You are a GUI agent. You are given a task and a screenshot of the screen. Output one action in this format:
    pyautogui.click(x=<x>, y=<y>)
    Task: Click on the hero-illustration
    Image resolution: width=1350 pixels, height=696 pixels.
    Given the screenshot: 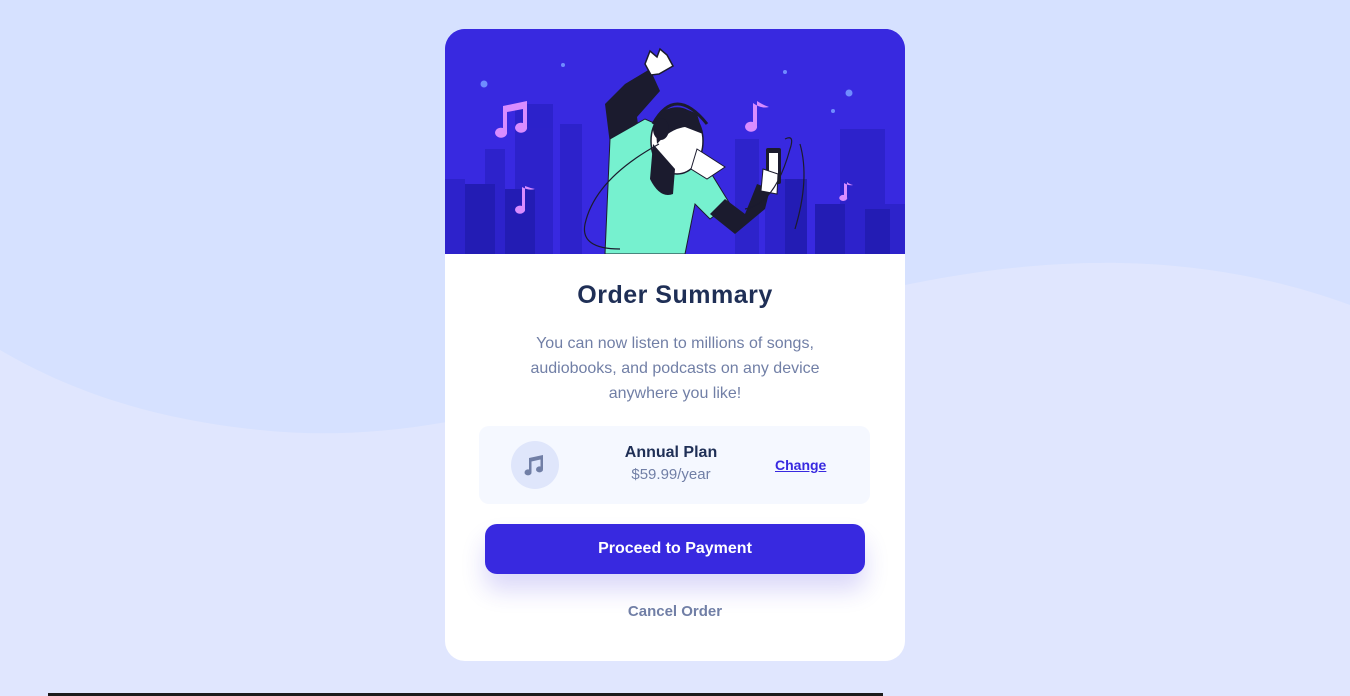 What is the action you would take?
    pyautogui.click(x=675, y=141)
    